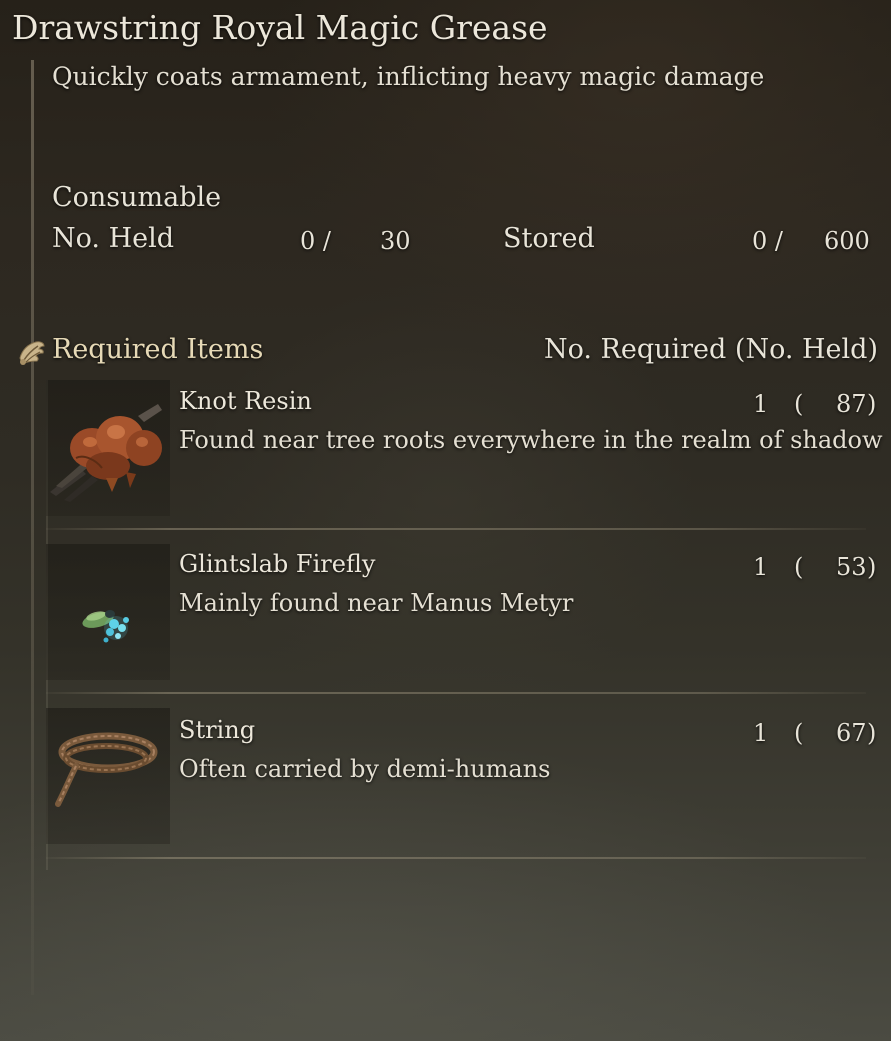  I want to click on held-count: 53, so click(851, 567).